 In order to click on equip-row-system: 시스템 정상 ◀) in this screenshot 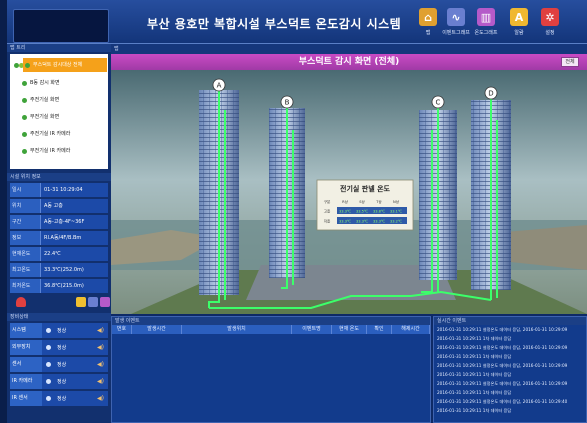, I will do `click(59, 330)`.